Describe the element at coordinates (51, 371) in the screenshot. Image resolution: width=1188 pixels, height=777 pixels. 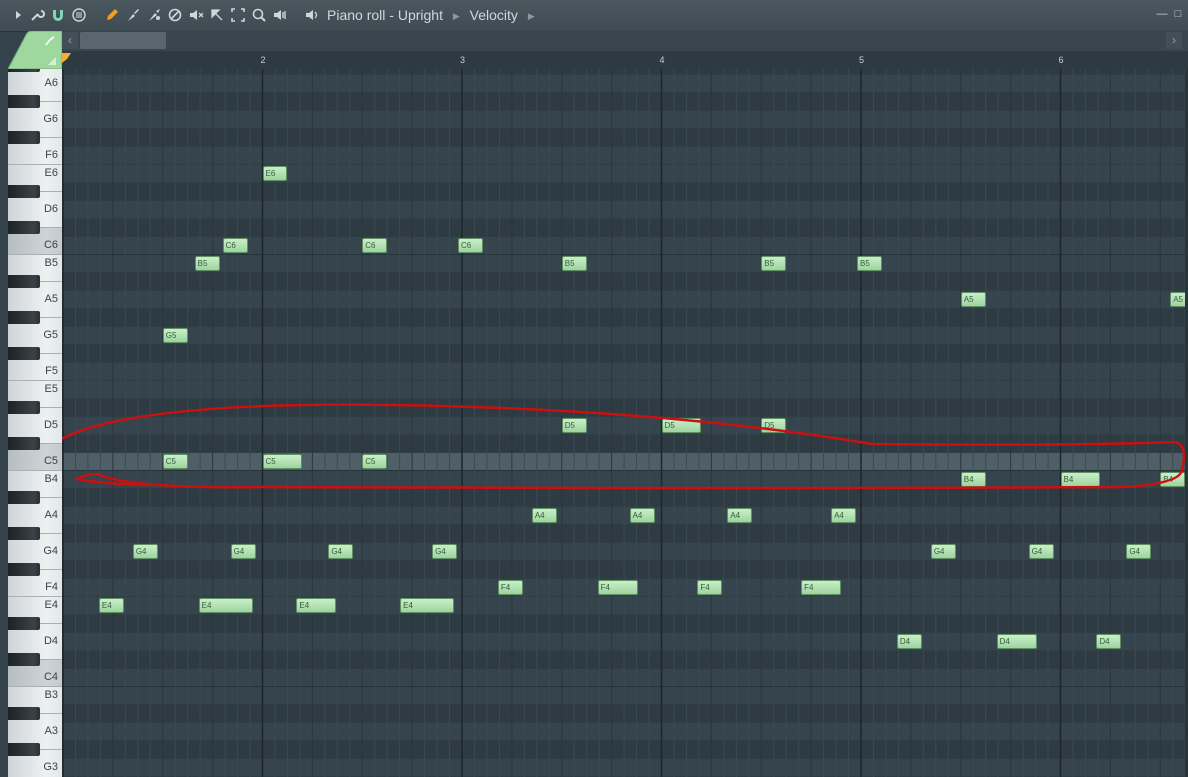
I see `key-label: F5` at that location.